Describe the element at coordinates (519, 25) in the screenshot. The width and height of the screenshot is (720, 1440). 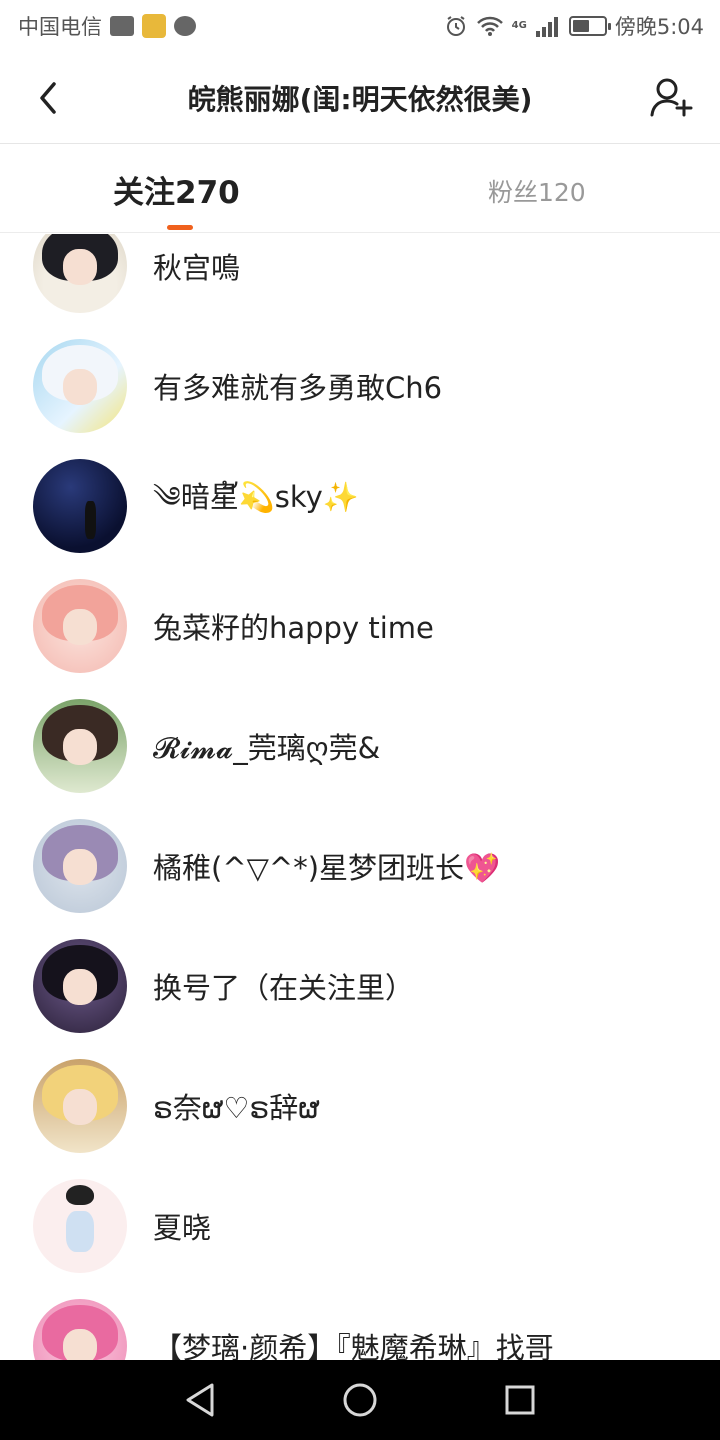
I see `network-type: 4G` at that location.